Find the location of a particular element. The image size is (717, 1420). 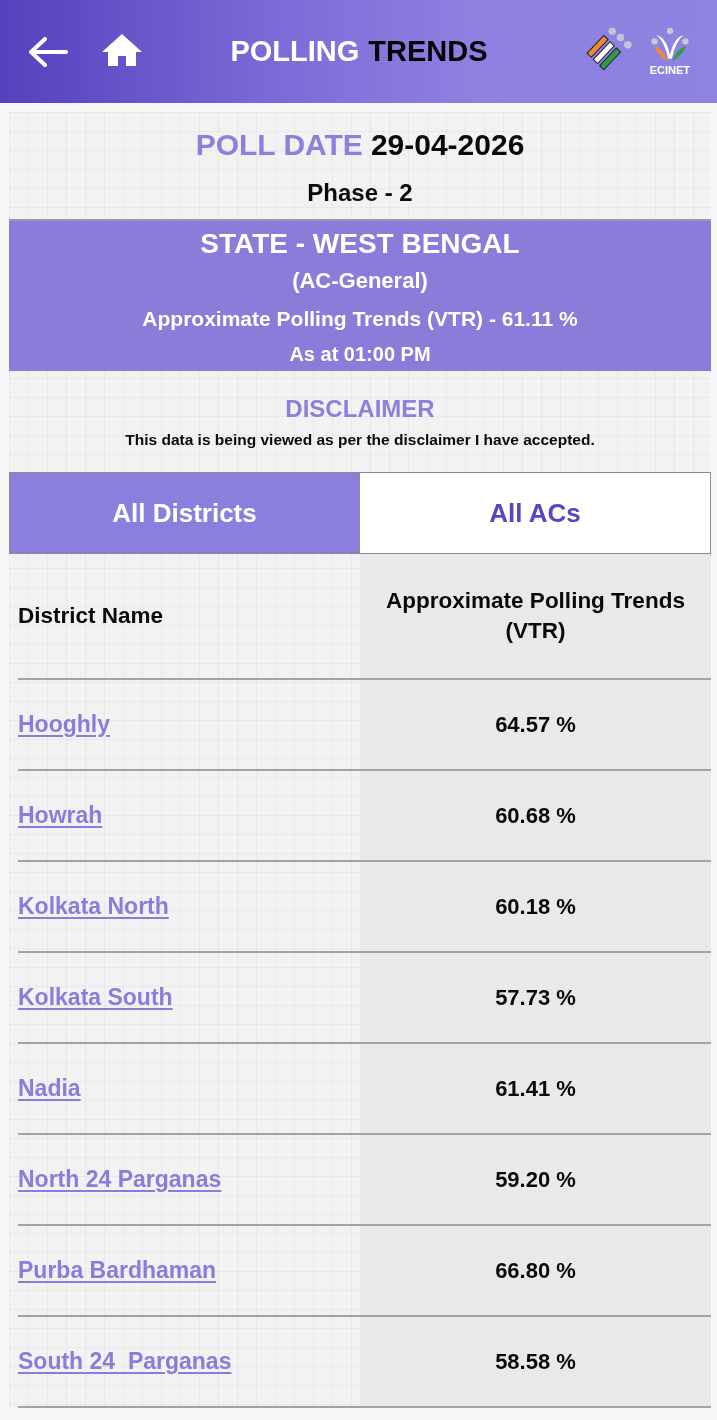

district-link: Kolkata North is located at coordinates (93, 906).